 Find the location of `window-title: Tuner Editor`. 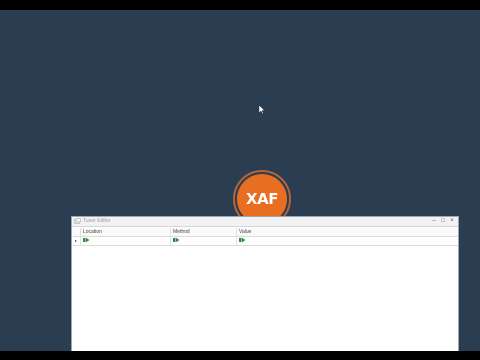

window-title: Tuner Editor is located at coordinates (97, 221).